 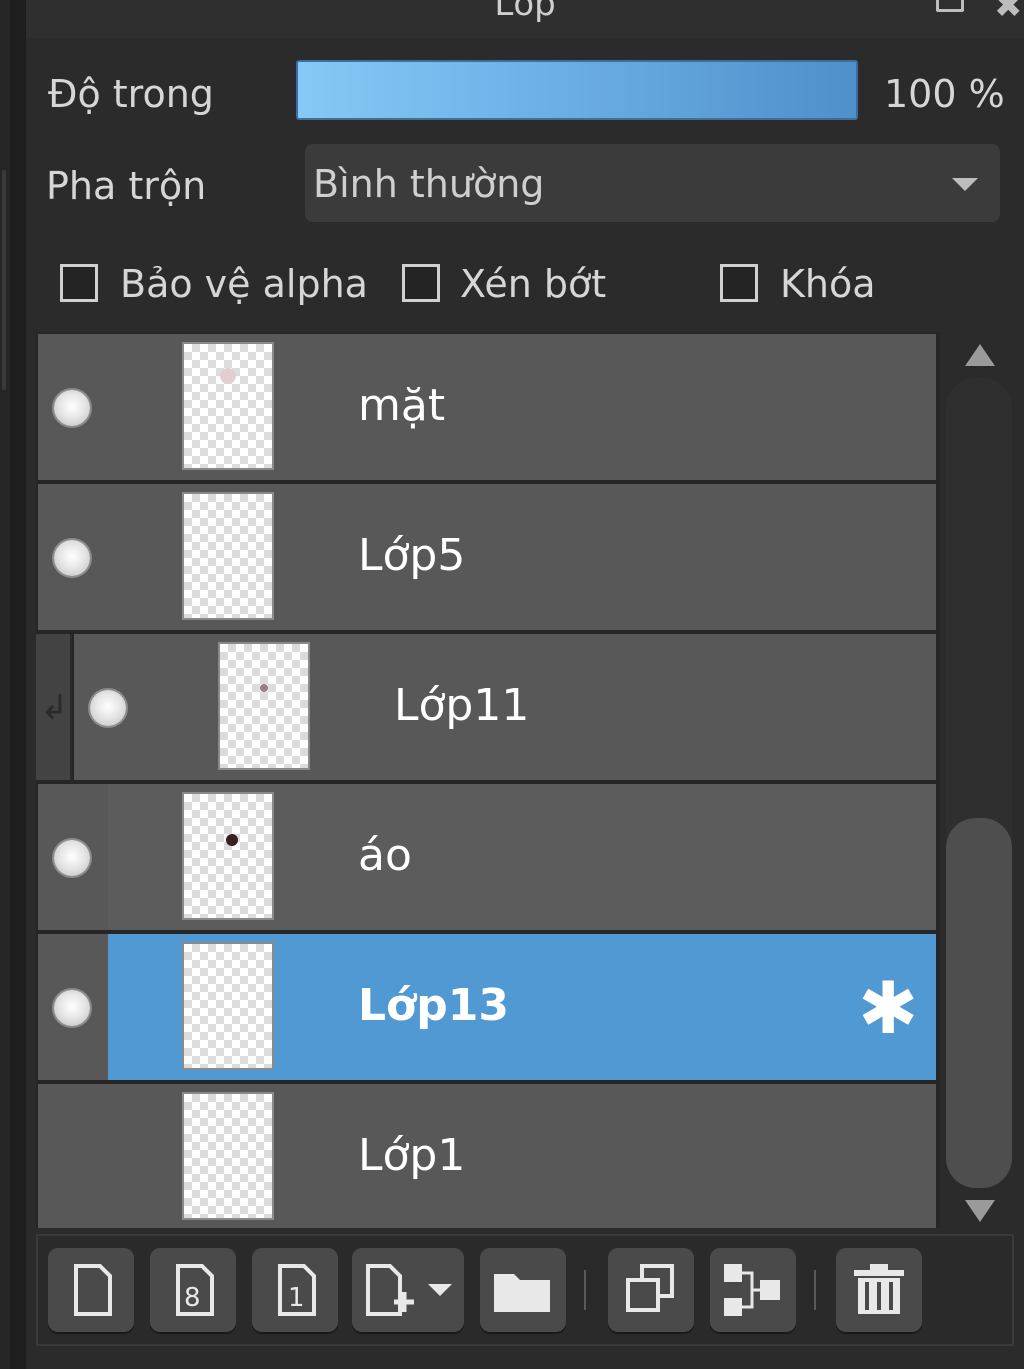 I want to click on clip-indicator: ↲, so click(x=54, y=707).